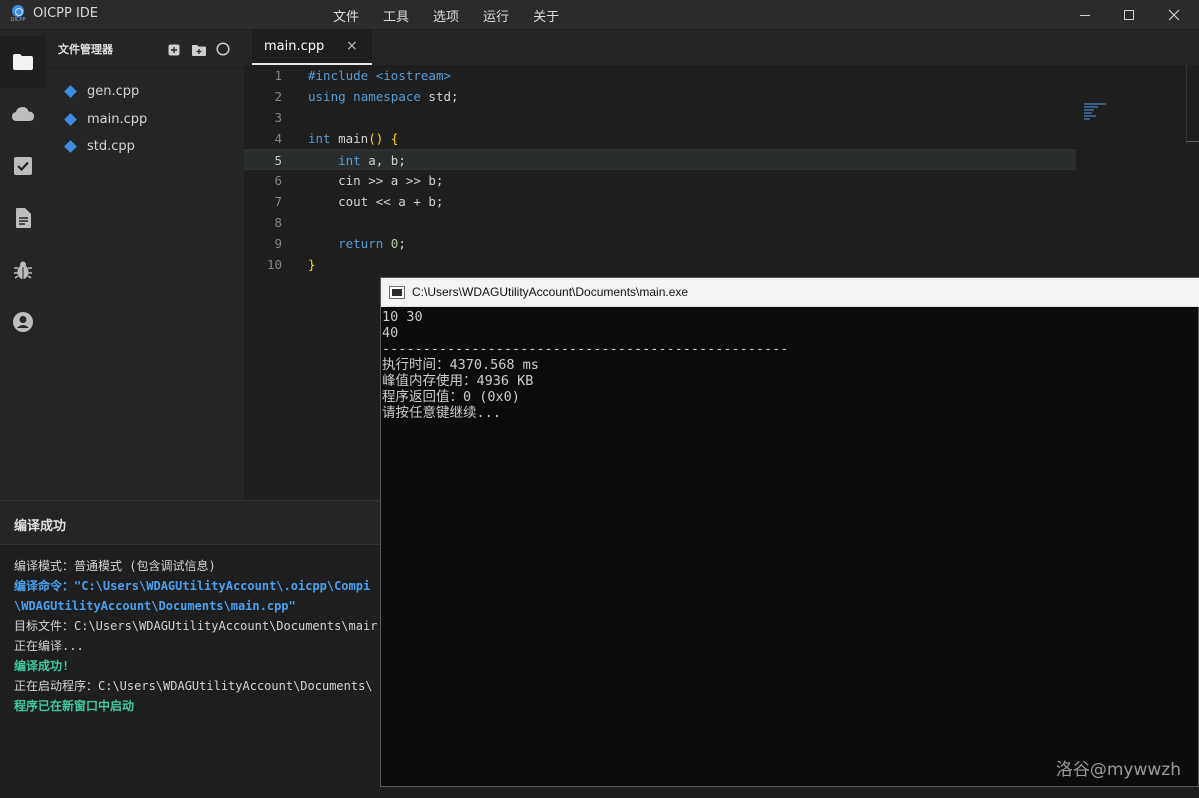  I want to click on code-line: 9 return 0;, so click(660, 243).